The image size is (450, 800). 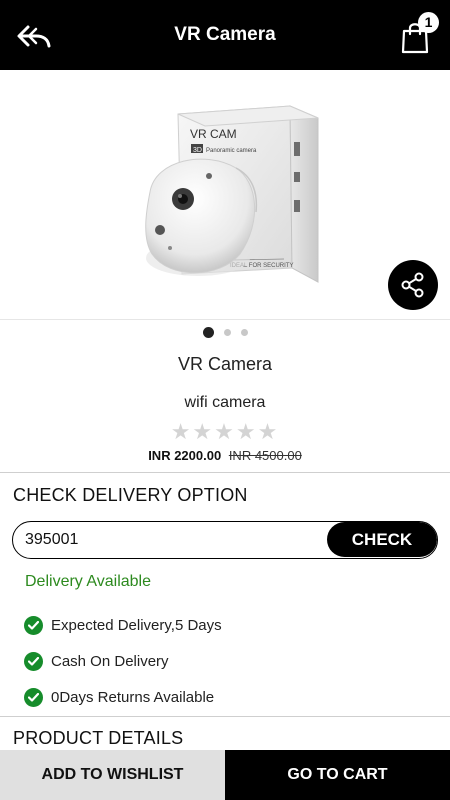 I want to click on original-price: INR 4500.00, so click(x=265, y=455).